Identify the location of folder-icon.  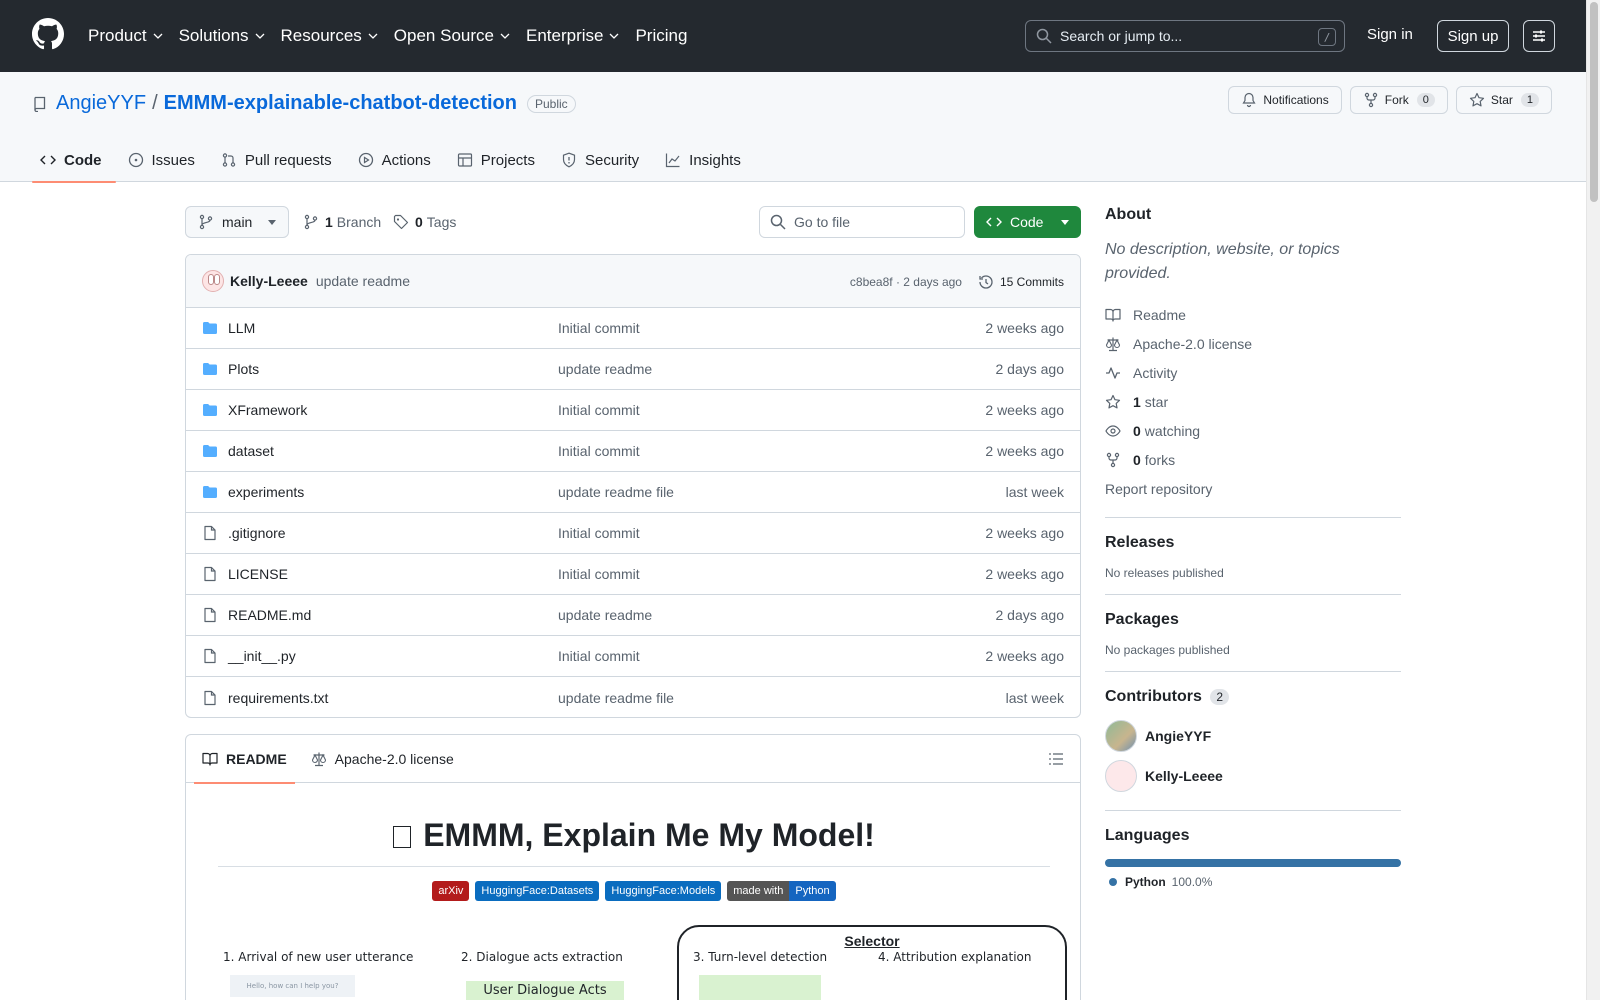
(210, 369).